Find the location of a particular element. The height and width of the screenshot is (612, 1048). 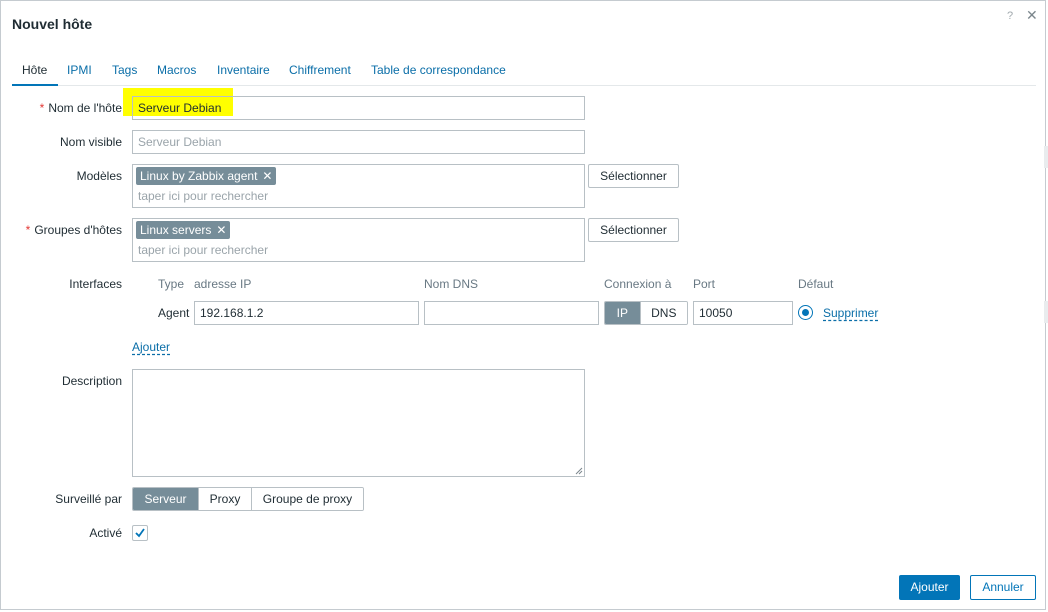

connect-to-toggle: IP DNS is located at coordinates (646, 313).